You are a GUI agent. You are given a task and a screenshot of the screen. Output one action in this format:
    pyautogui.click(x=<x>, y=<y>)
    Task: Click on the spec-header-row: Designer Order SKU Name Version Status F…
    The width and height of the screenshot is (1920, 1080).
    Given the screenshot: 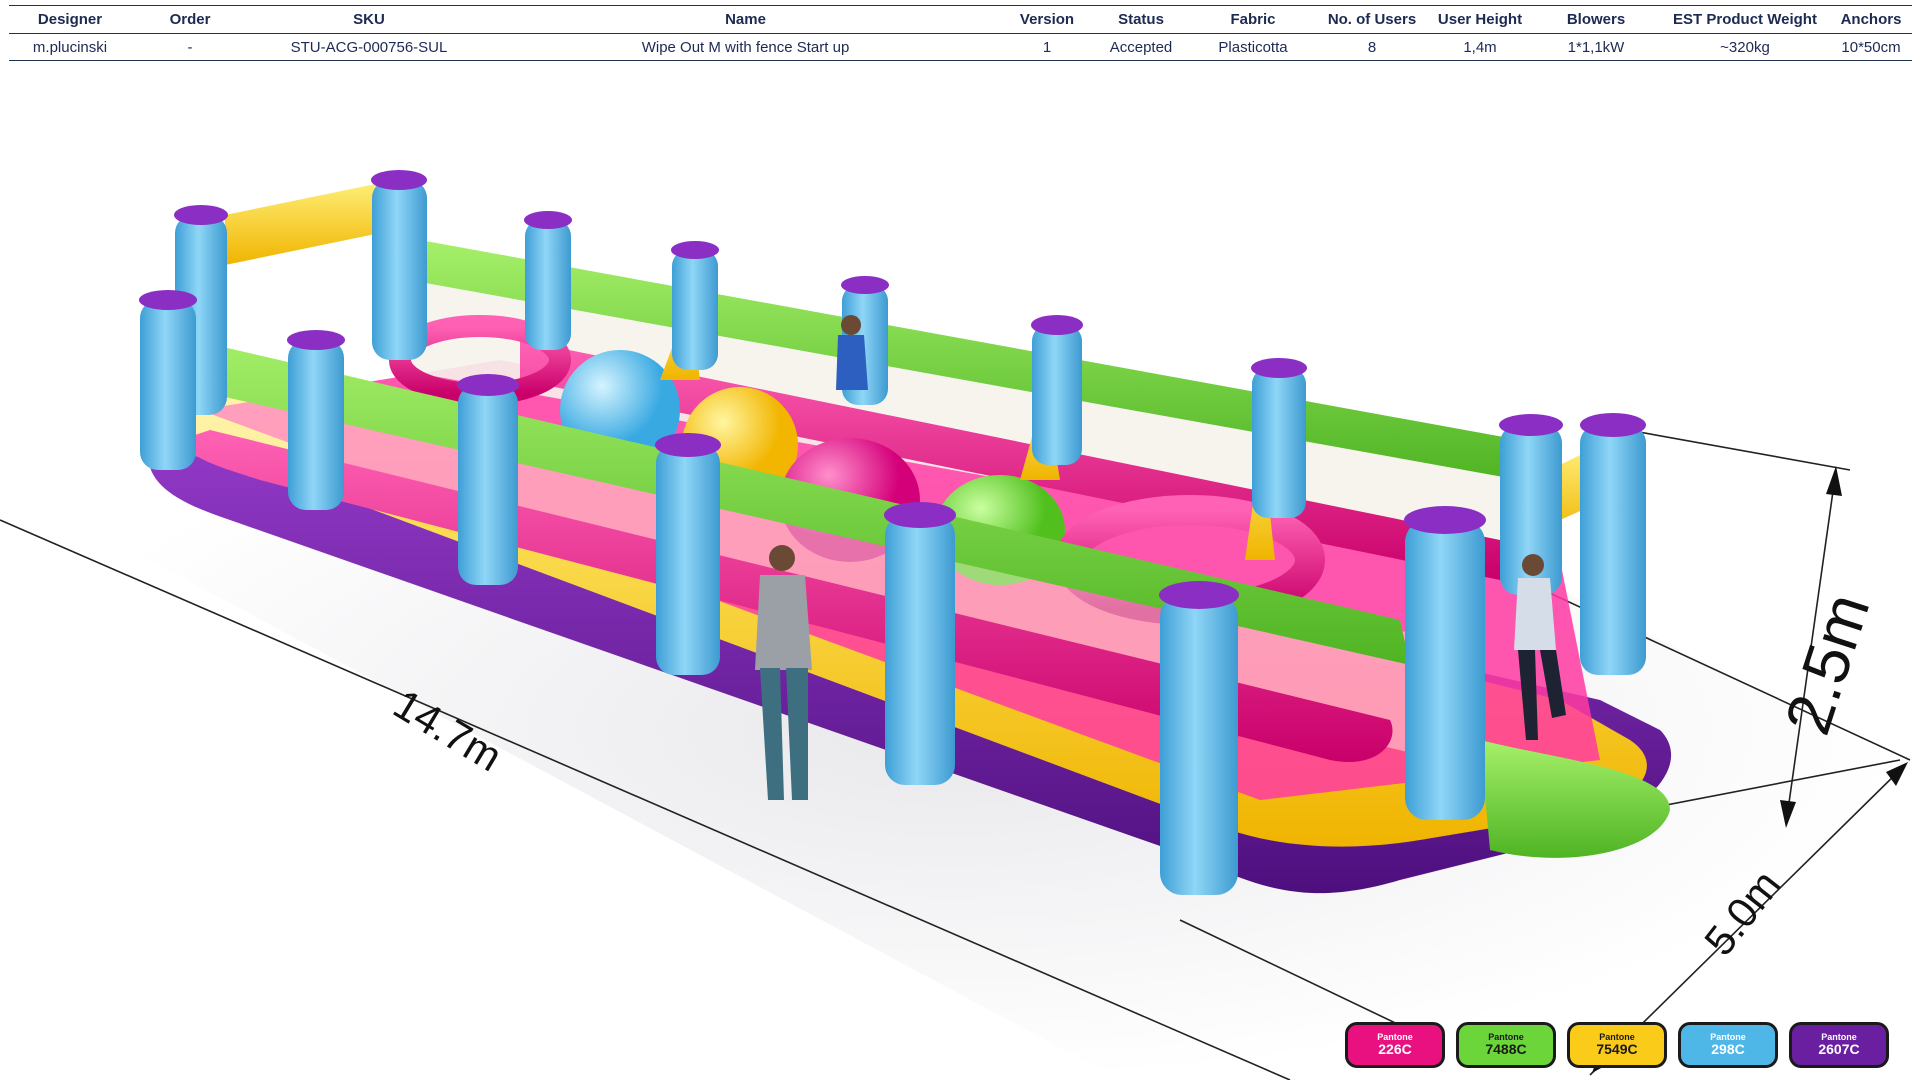 What is the action you would take?
    pyautogui.click(x=960, y=19)
    